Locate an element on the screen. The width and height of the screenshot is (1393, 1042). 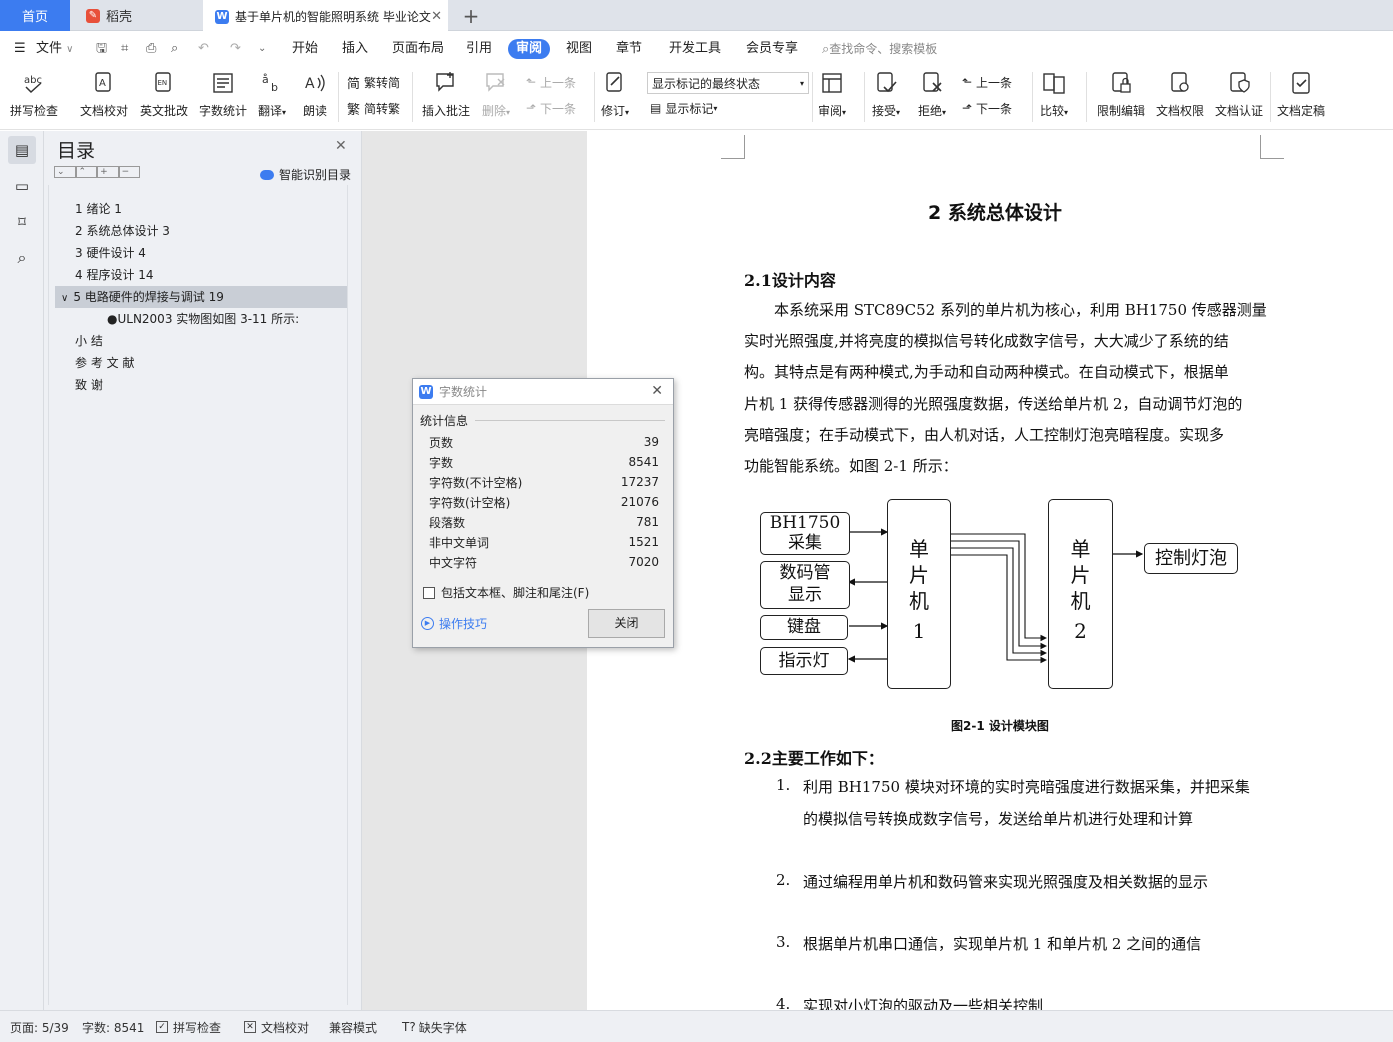
accept-button: 接受▾ is located at coordinates (886, 98).